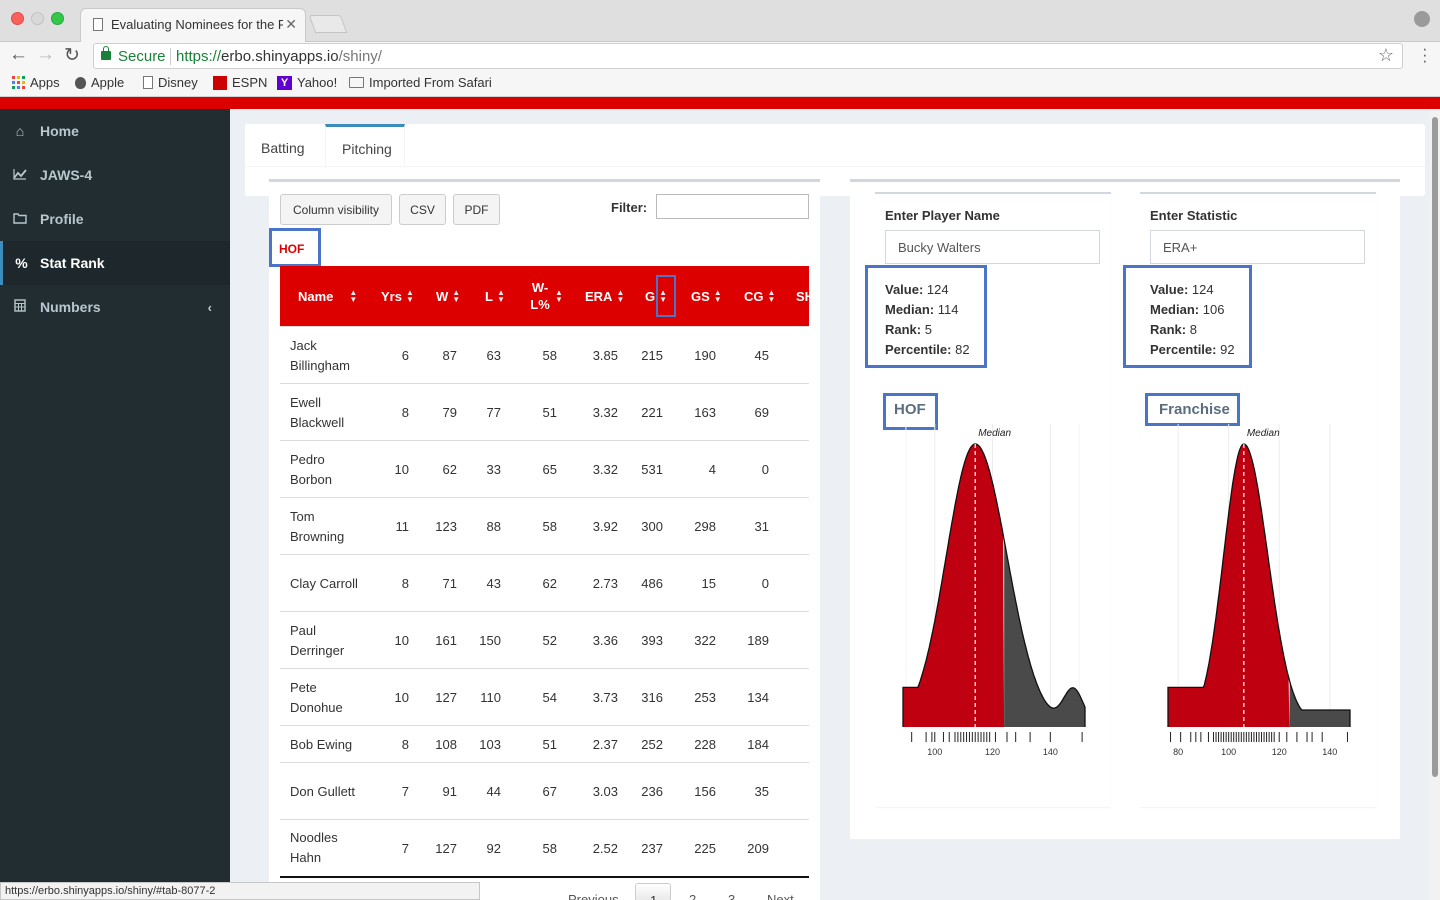  What do you see at coordinates (1435, 447) in the screenshot?
I see `scroll-thumb` at bounding box center [1435, 447].